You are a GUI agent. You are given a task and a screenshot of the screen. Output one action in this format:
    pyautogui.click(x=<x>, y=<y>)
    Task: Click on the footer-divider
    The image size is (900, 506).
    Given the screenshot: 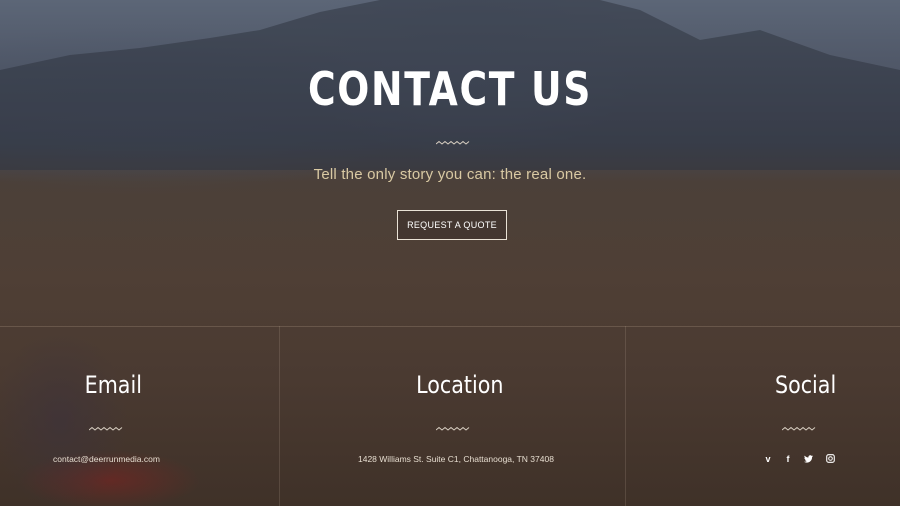 What is the action you would take?
    pyautogui.click(x=450, y=326)
    